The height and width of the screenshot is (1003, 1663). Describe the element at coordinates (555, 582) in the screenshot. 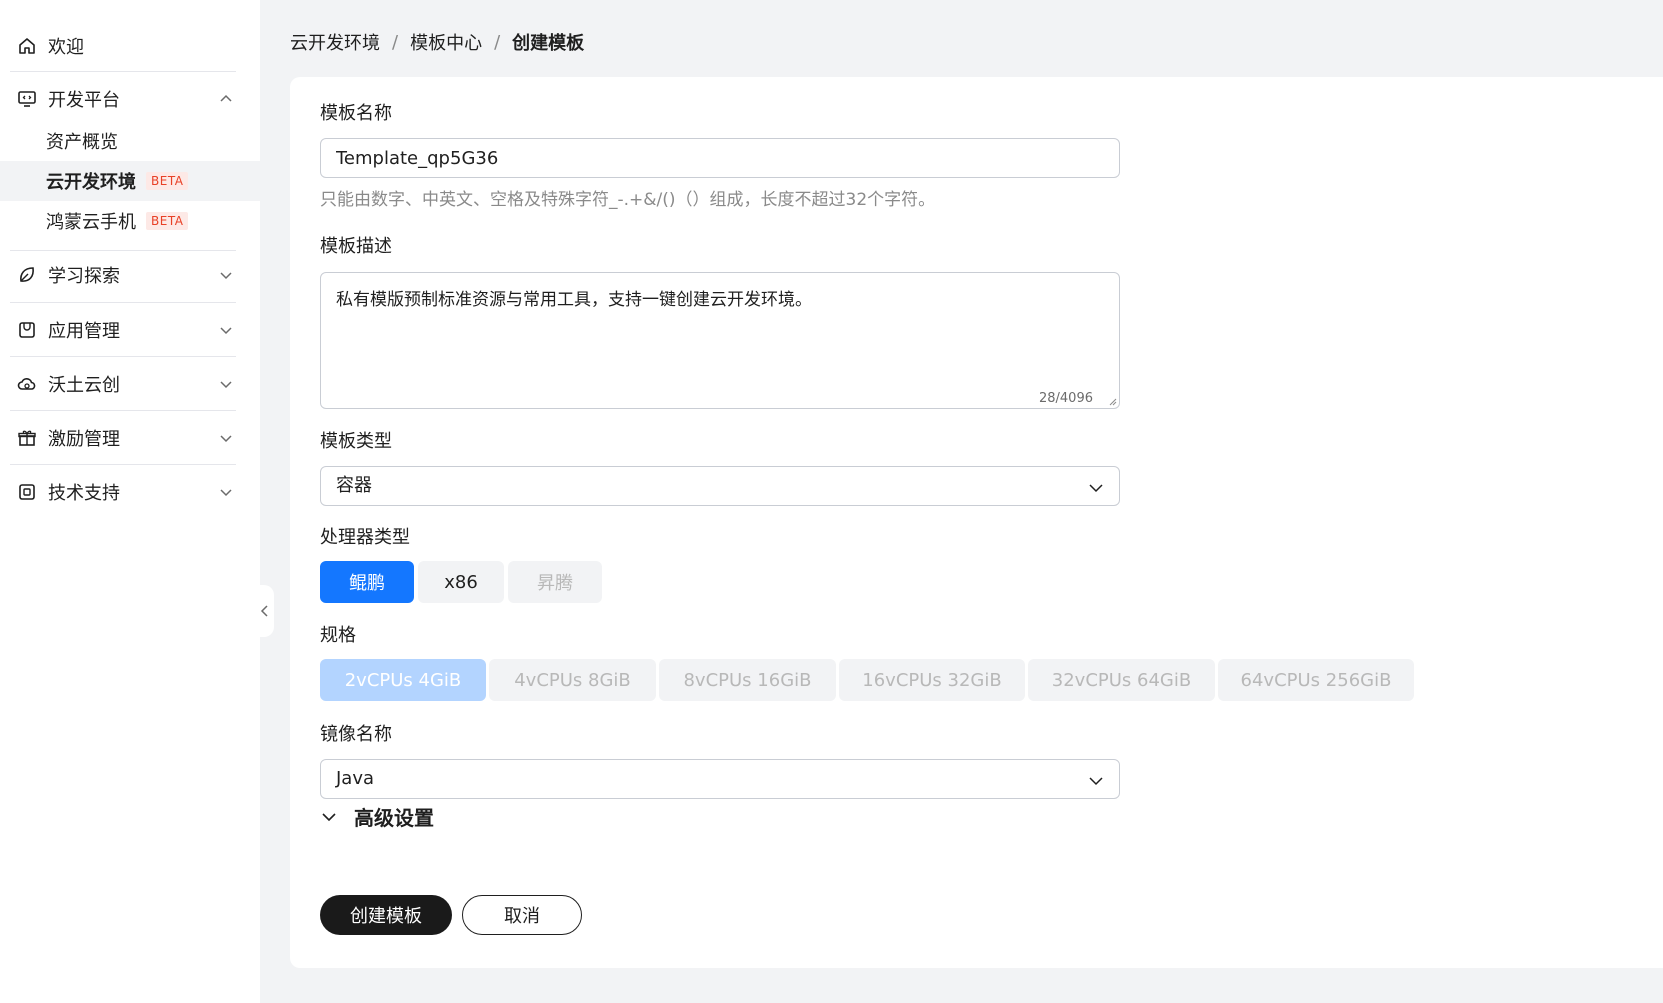

I see `cpu-option-ascend: 昇腾` at that location.